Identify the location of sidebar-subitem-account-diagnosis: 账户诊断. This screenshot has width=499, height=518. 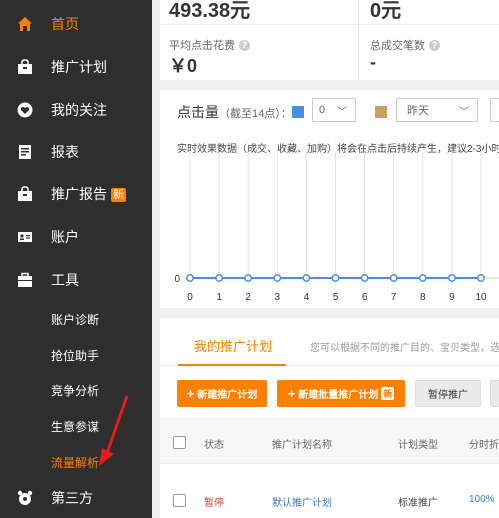
(75, 319).